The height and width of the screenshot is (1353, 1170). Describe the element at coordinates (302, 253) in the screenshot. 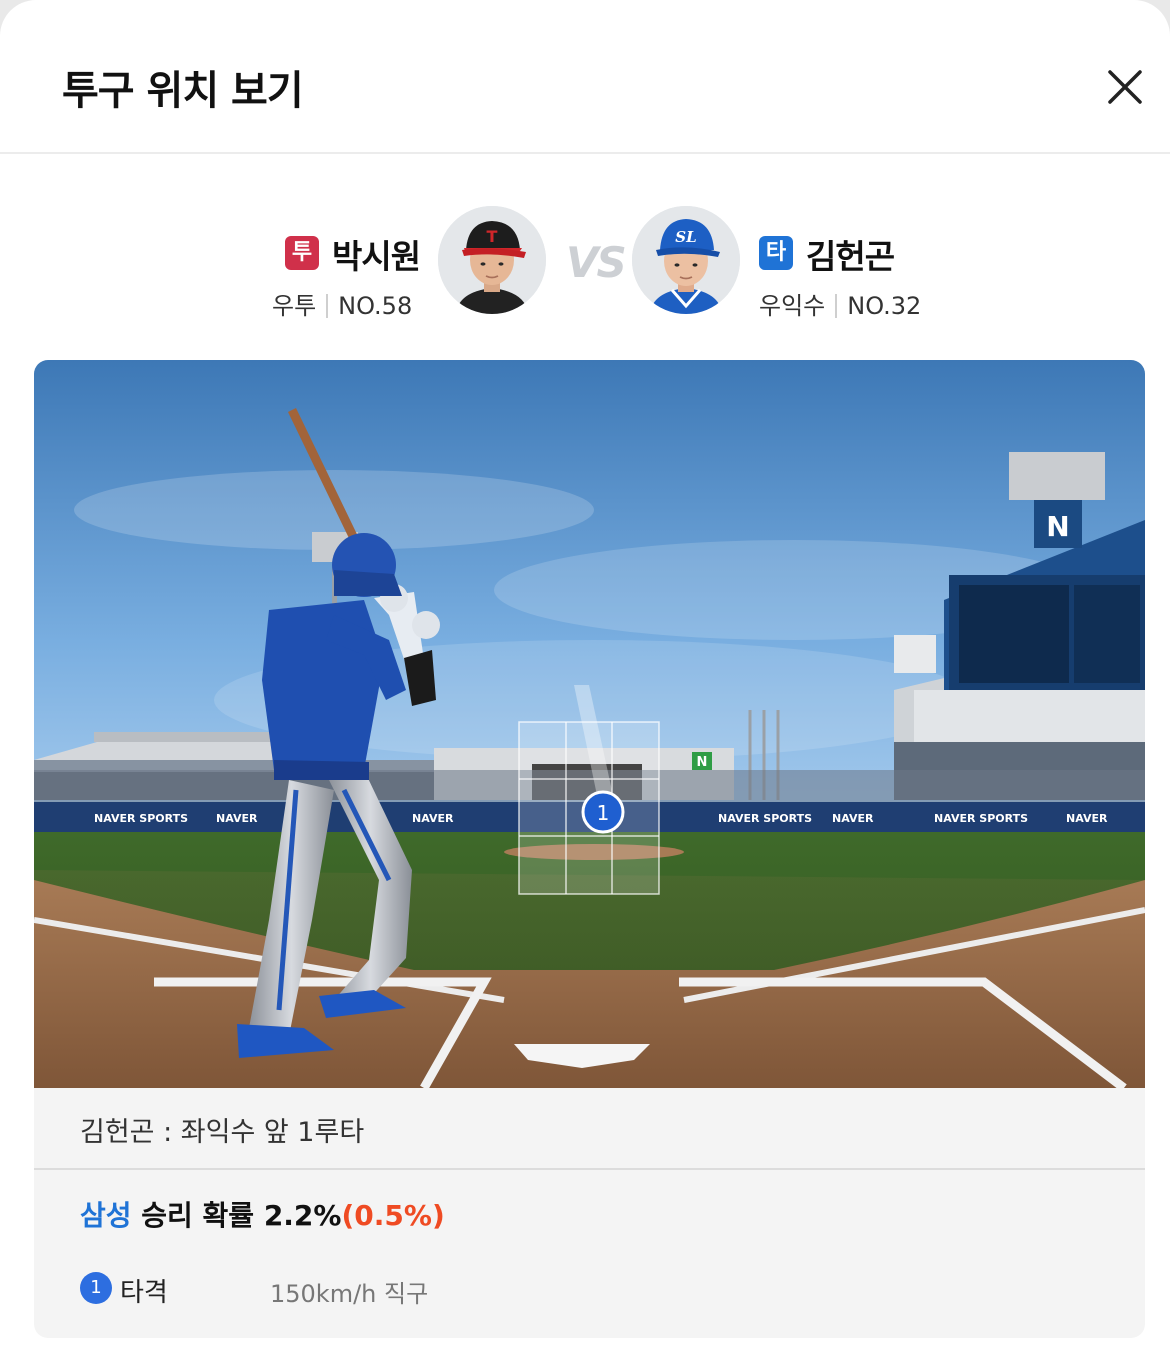

I see `pitcher-role-badge: 투` at that location.